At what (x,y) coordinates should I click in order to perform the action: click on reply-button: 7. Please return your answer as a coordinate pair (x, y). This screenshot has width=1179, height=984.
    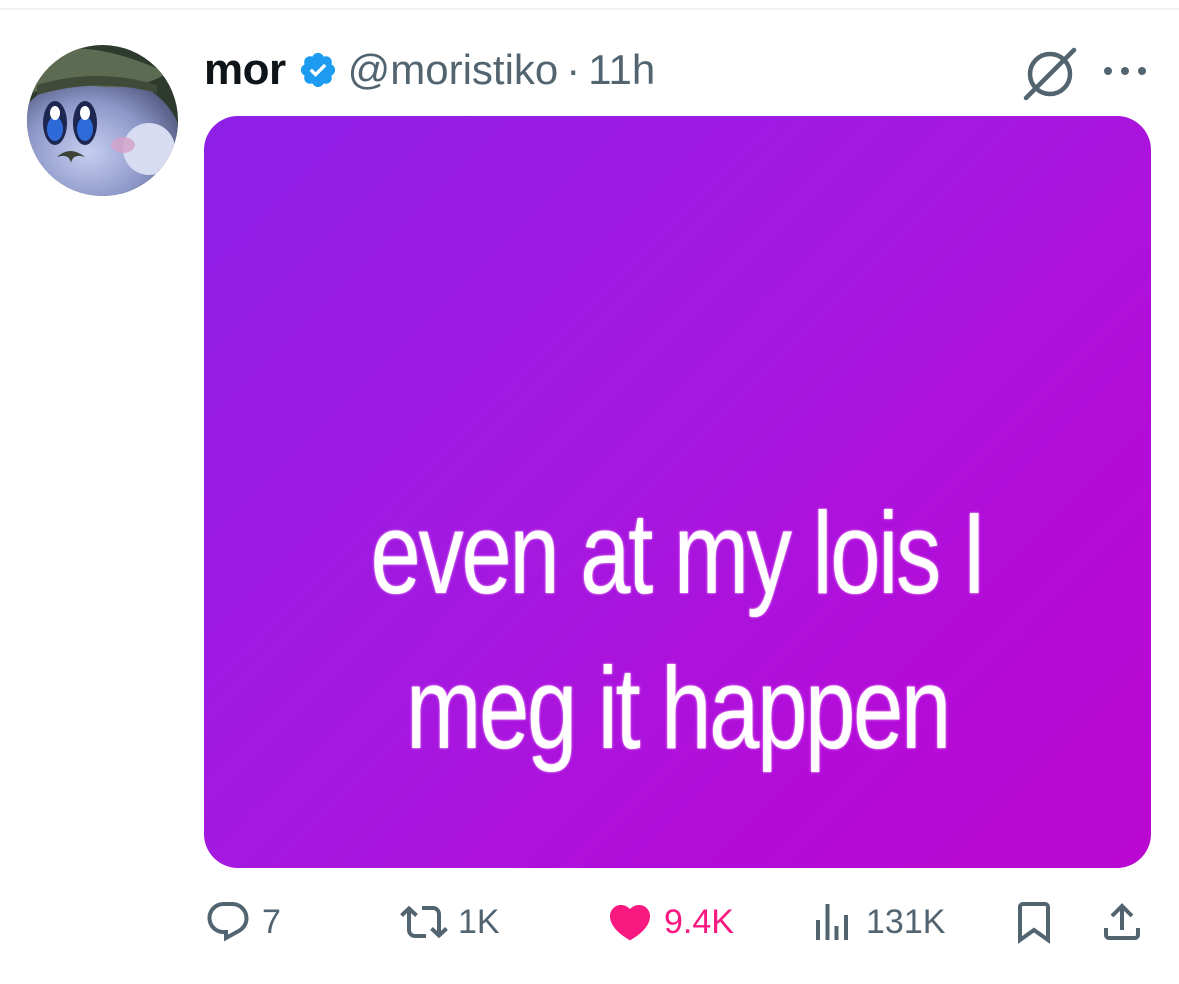
    Looking at the image, I should click on (242, 922).